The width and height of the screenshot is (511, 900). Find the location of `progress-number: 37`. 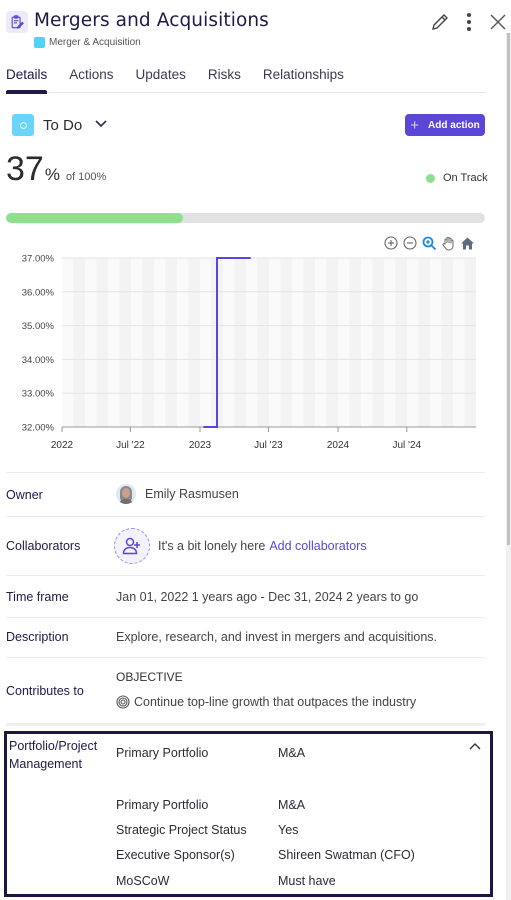

progress-number: 37 is located at coordinates (25, 169).